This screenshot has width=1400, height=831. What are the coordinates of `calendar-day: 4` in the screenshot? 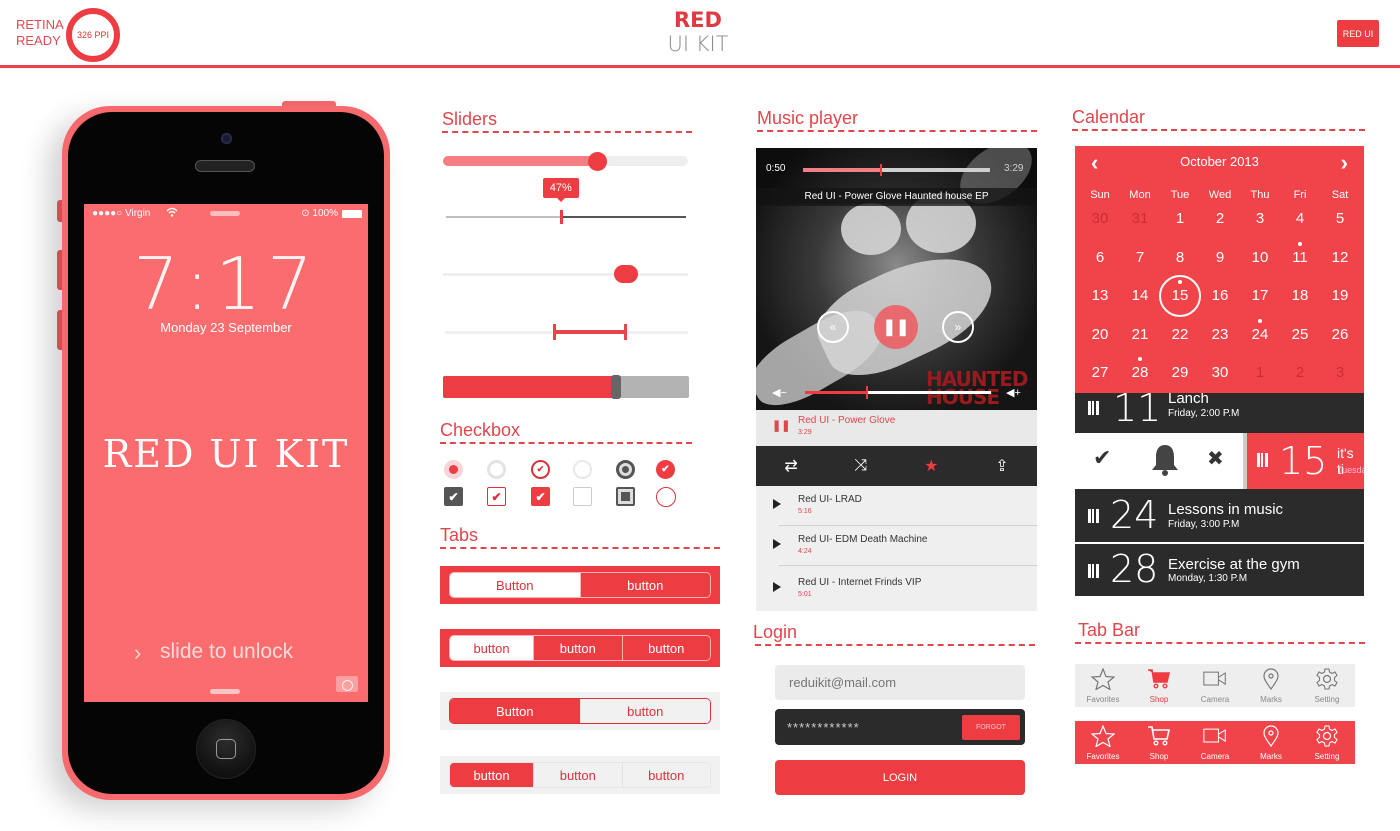 It's located at (1300, 218).